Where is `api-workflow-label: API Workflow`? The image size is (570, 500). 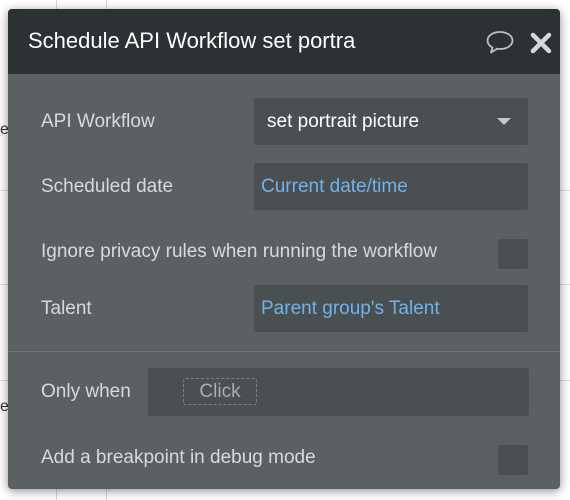
api-workflow-label: API Workflow is located at coordinates (98, 121).